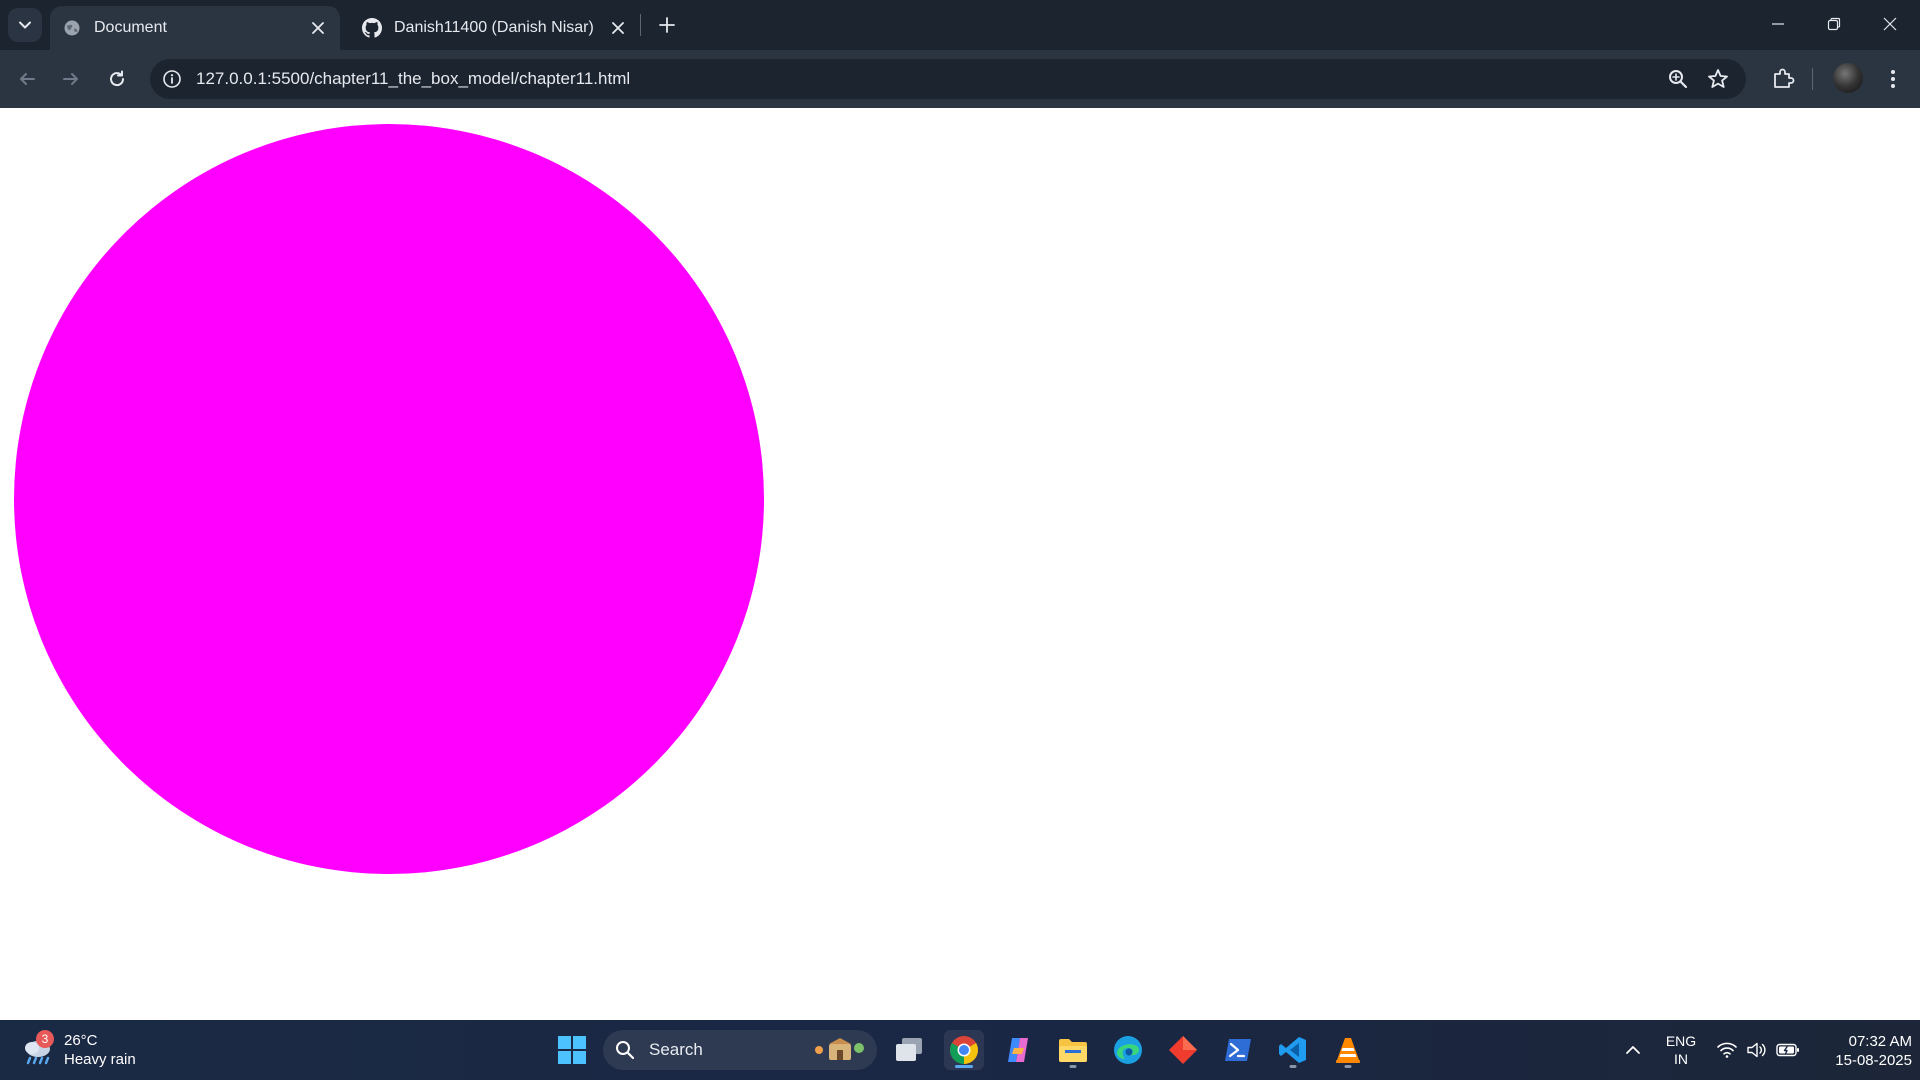  I want to click on vlc-icon, so click(1348, 1050).